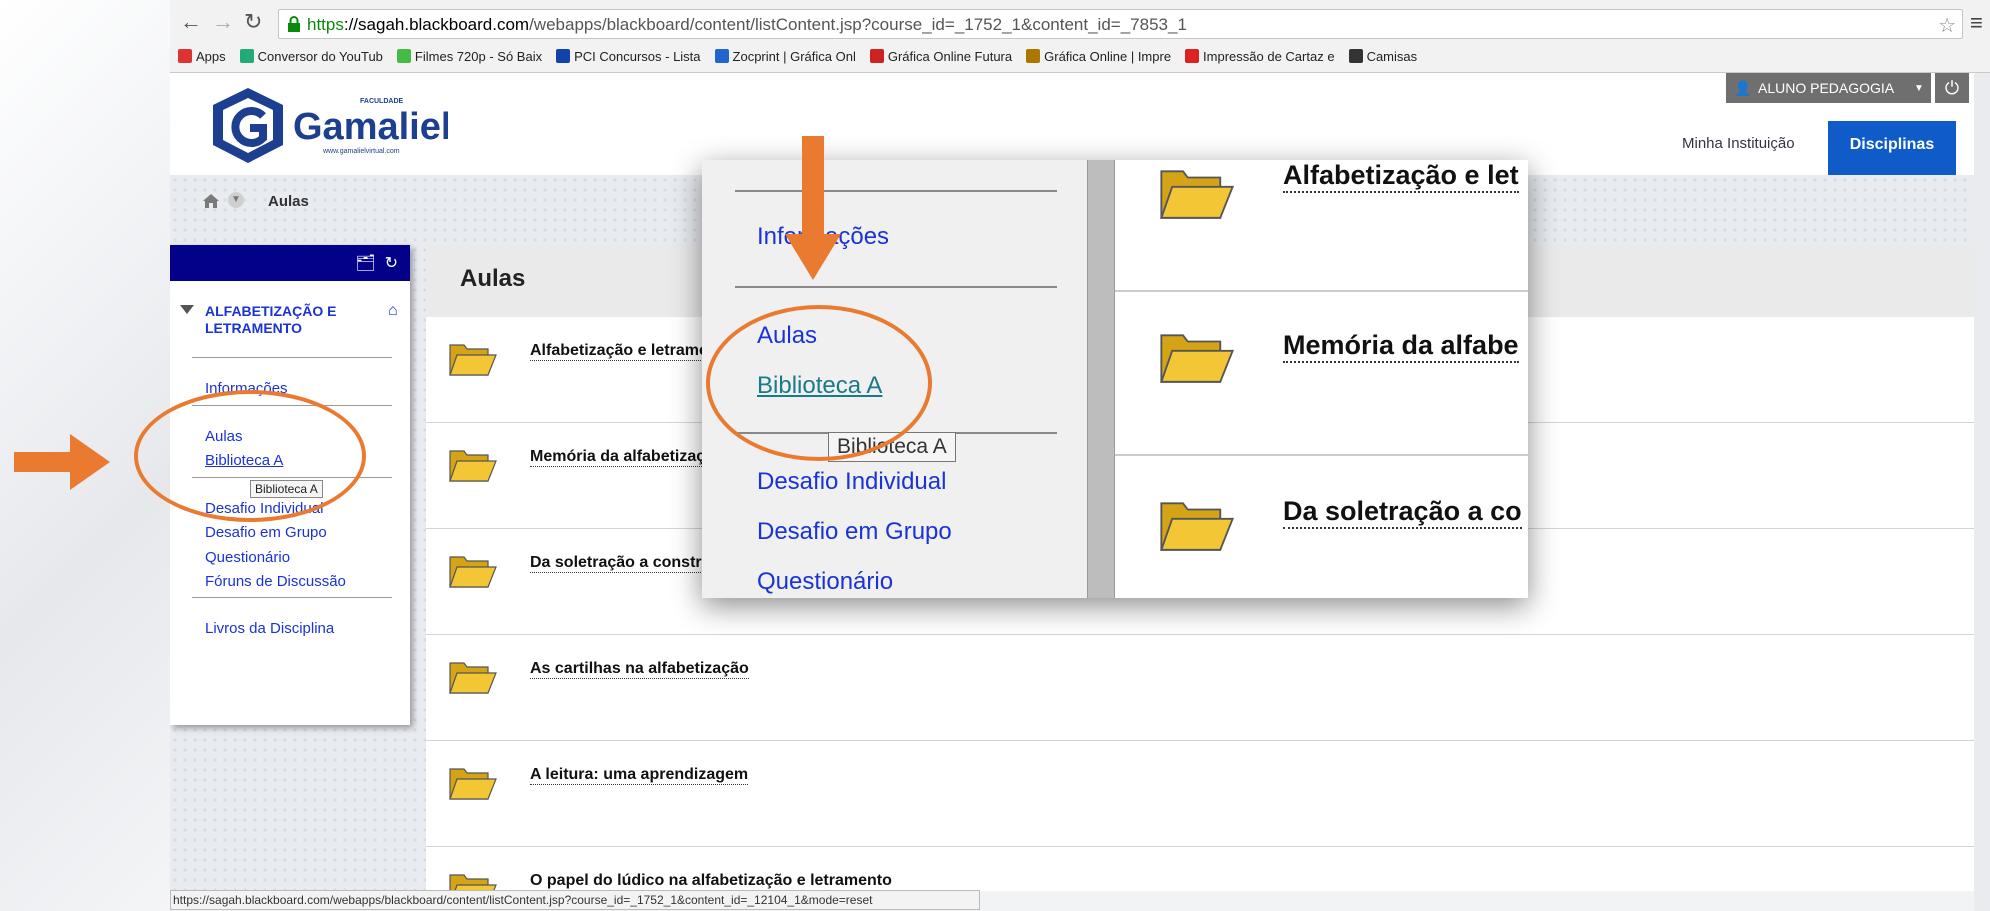 The image size is (1990, 911). I want to click on course-menu-header: 🗂 ↻, so click(290, 263).